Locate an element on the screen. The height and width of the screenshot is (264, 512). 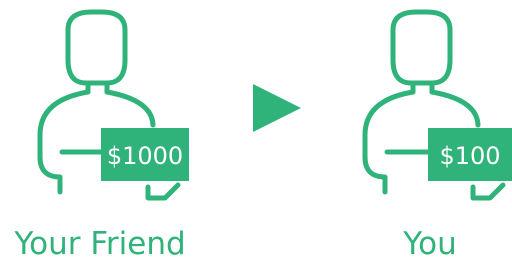
amount-friend: $1000 is located at coordinates (145, 156).